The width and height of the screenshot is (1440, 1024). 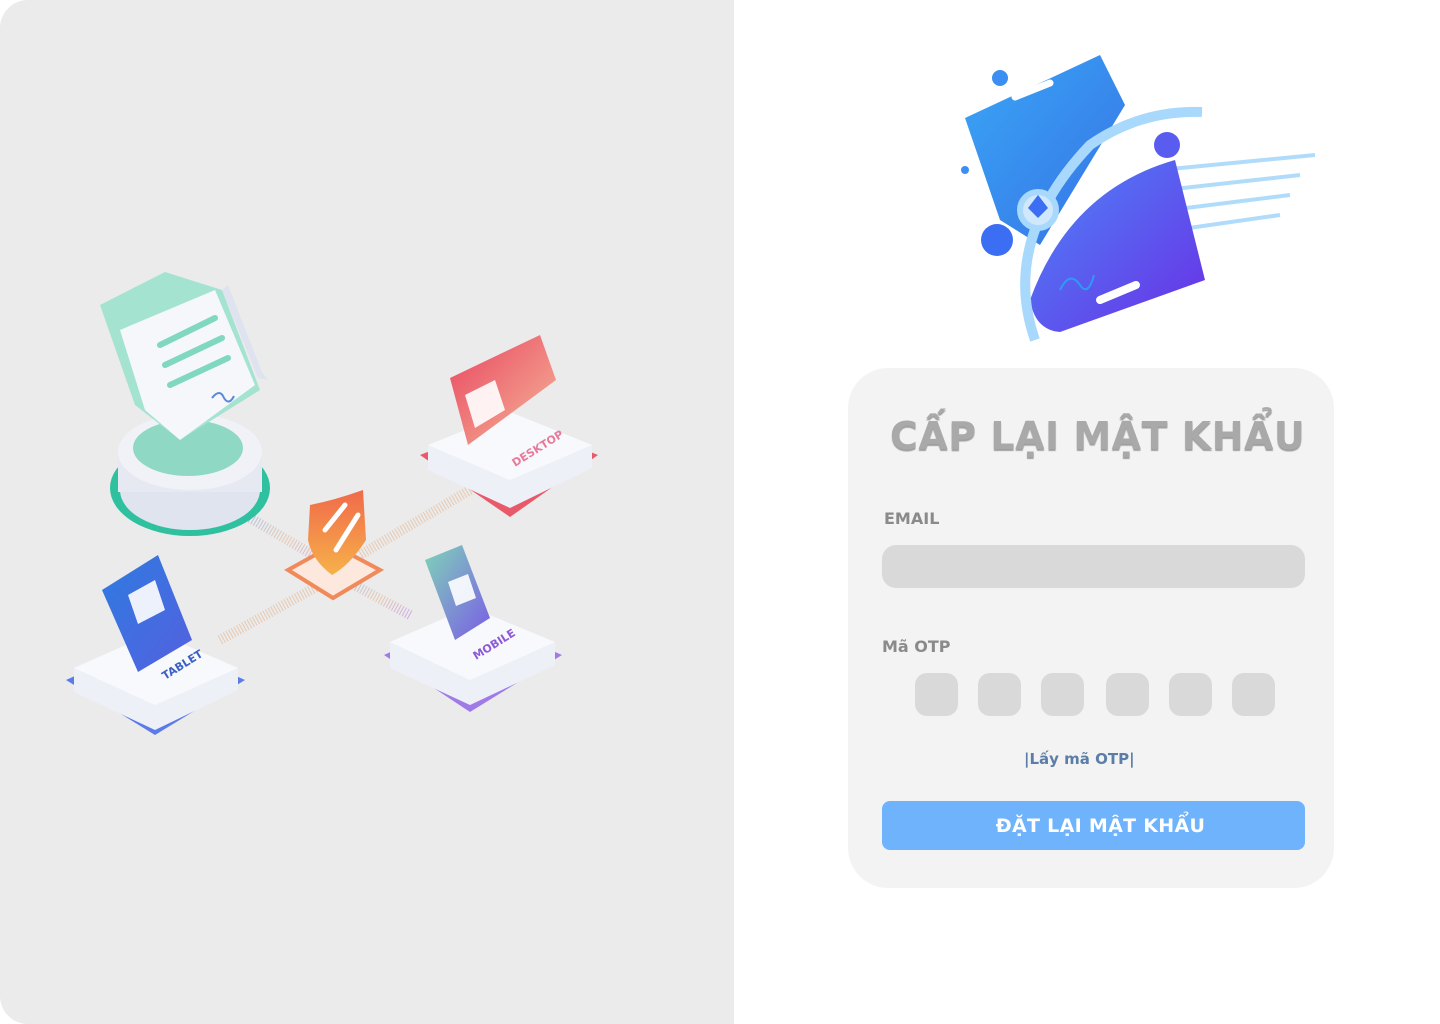 I want to click on otp-label: Mã OTP, so click(x=916, y=646).